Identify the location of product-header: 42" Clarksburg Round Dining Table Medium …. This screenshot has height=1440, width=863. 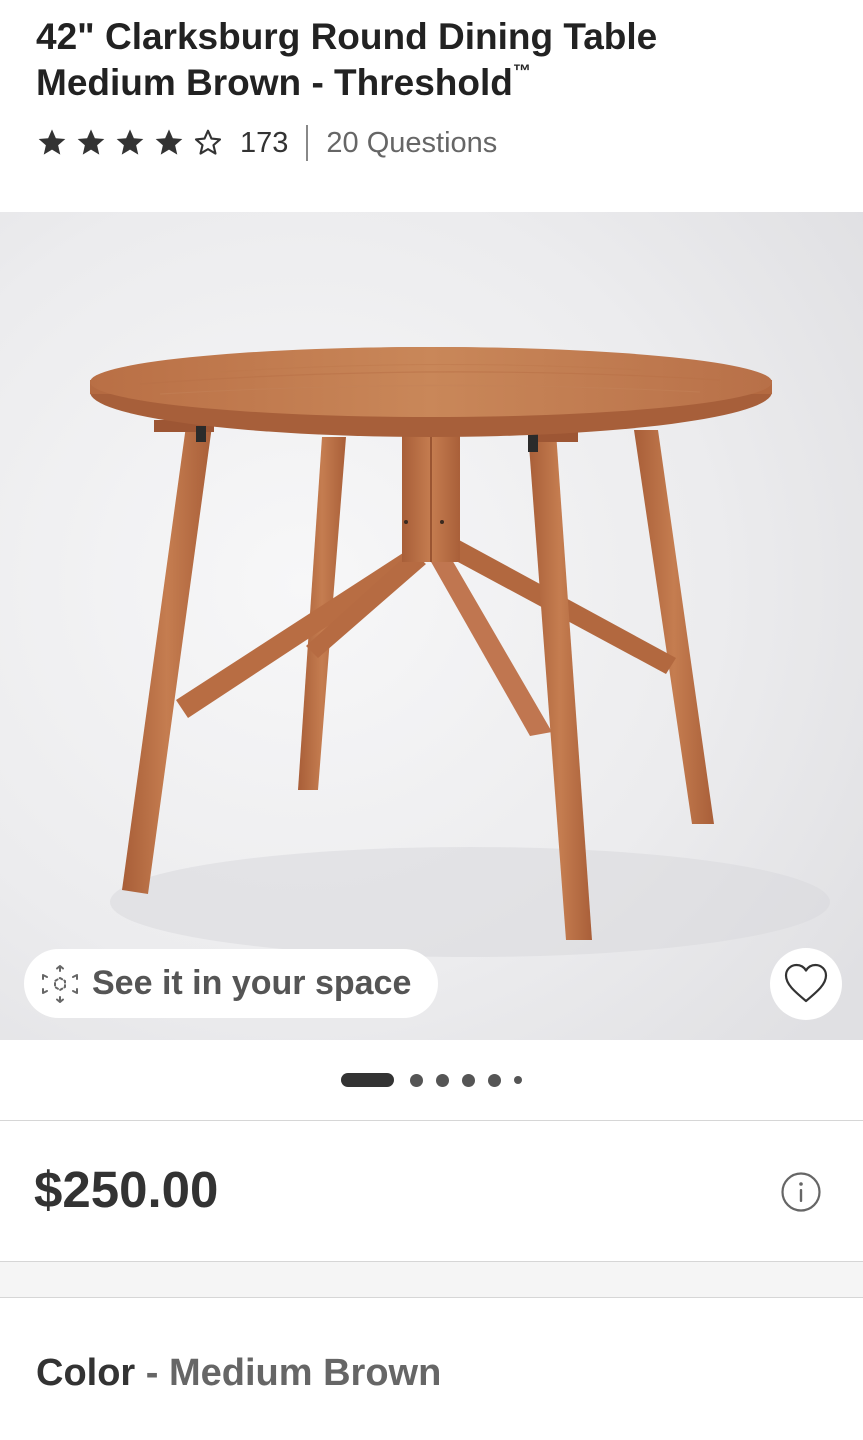
(431, 106).